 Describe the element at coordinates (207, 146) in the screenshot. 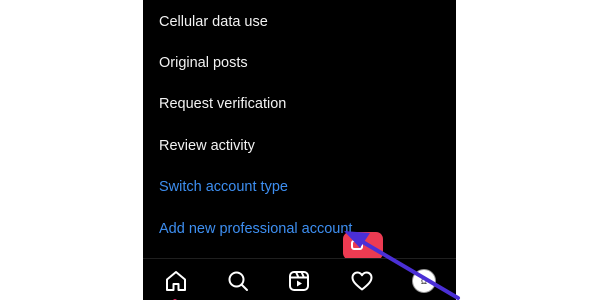

I see `menu-item-review-activity: Review activity` at that location.